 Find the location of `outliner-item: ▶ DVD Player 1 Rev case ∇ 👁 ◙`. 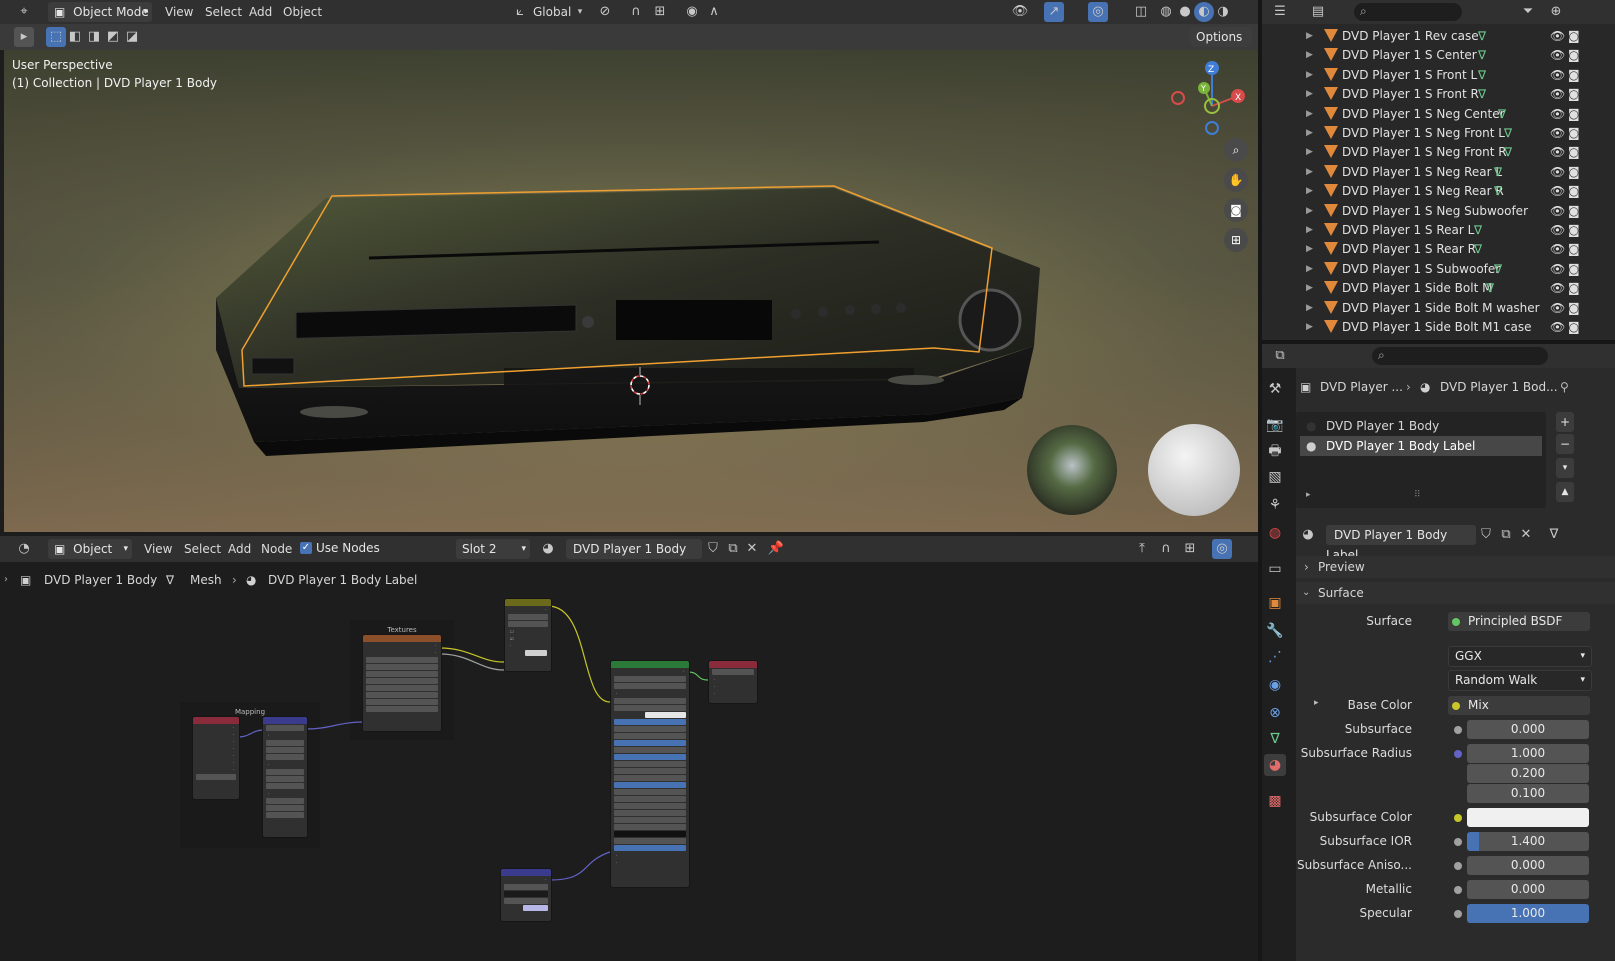

outliner-item: ▶ DVD Player 1 Rev case ∇ 👁 ◙ is located at coordinates (1421, 36).